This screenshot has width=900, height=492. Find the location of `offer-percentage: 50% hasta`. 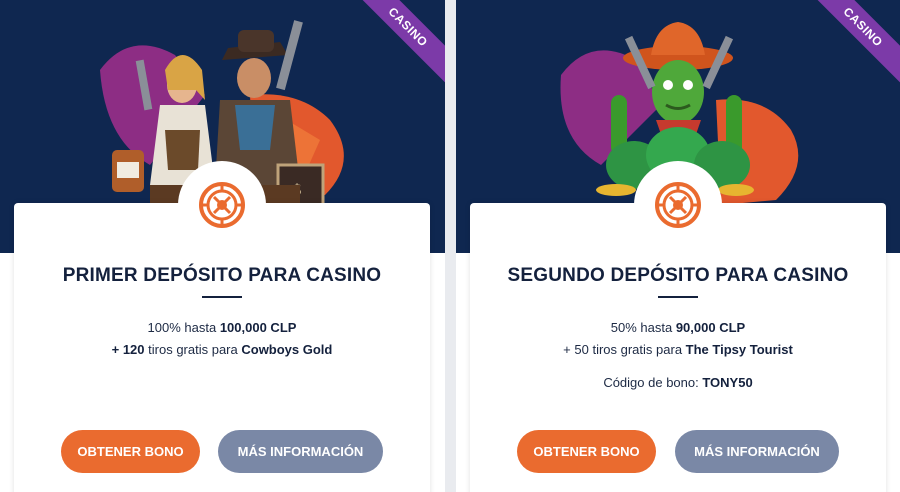

offer-percentage: 50% hasta is located at coordinates (643, 327).